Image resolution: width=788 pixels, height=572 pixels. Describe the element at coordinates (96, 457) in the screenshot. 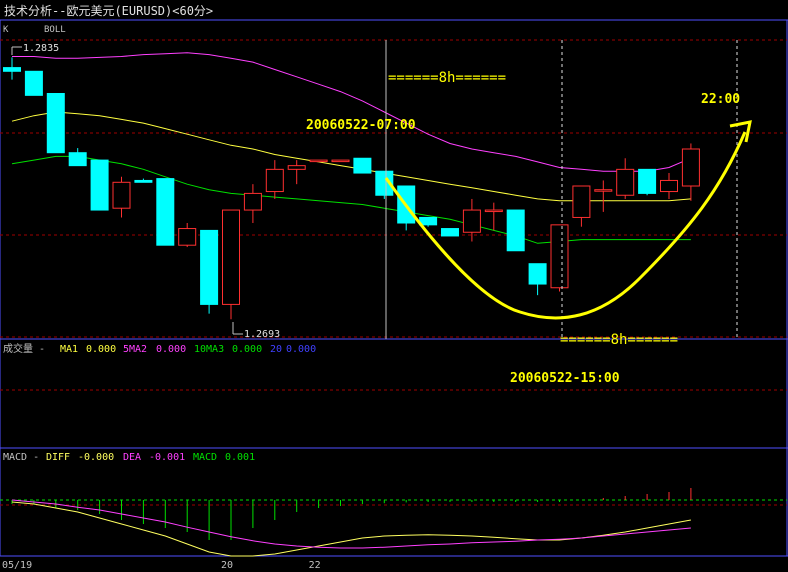

I see `macd-diff-value: -0.000` at that location.